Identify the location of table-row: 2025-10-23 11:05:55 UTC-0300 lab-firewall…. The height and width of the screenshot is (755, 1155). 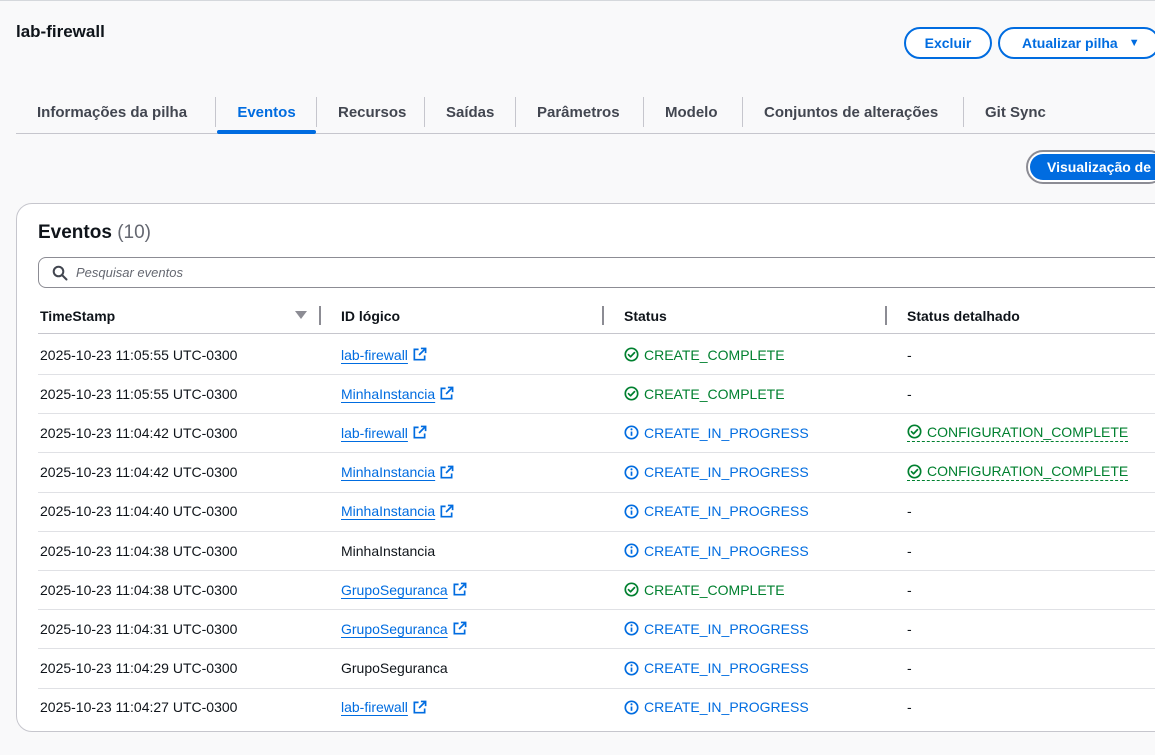
(596, 355).